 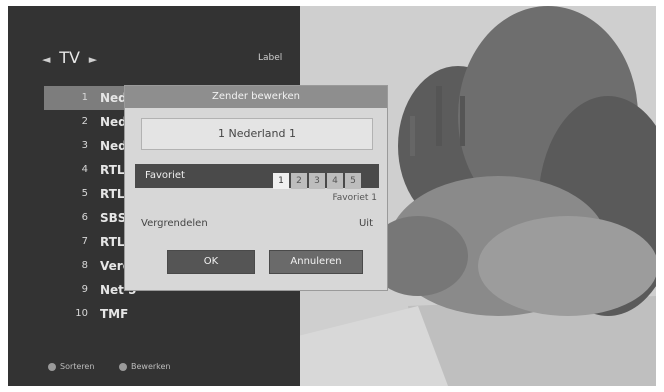 What do you see at coordinates (171, 314) in the screenshot?
I see `channel-row: 10 TMF` at bounding box center [171, 314].